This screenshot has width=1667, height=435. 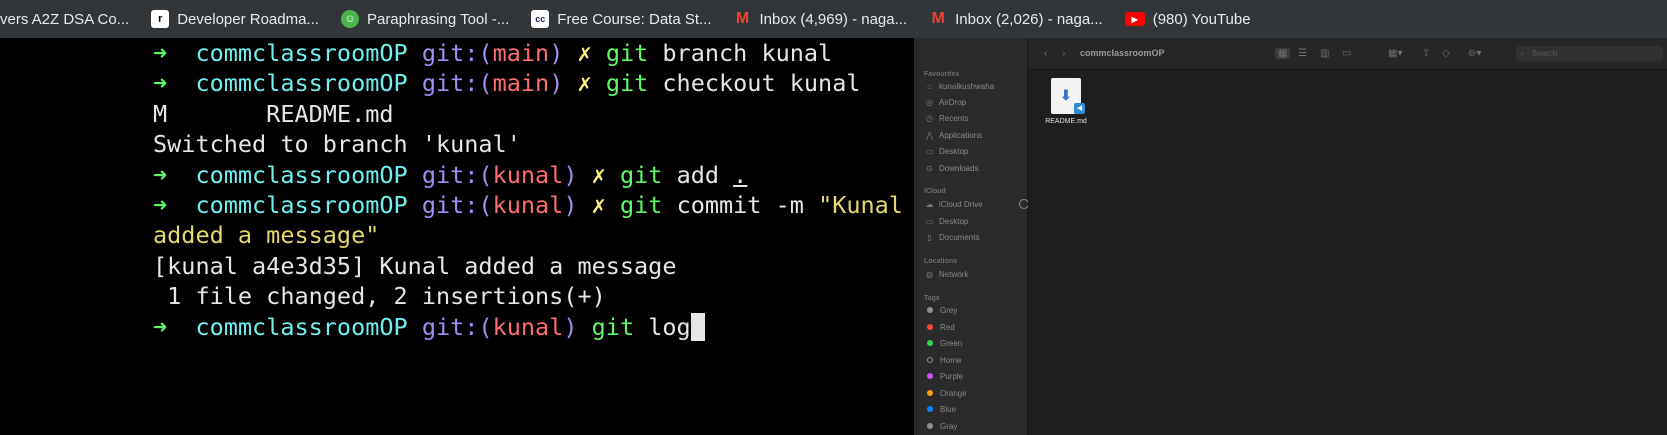 What do you see at coordinates (929, 274) in the screenshot?
I see `network-icon: ◍` at bounding box center [929, 274].